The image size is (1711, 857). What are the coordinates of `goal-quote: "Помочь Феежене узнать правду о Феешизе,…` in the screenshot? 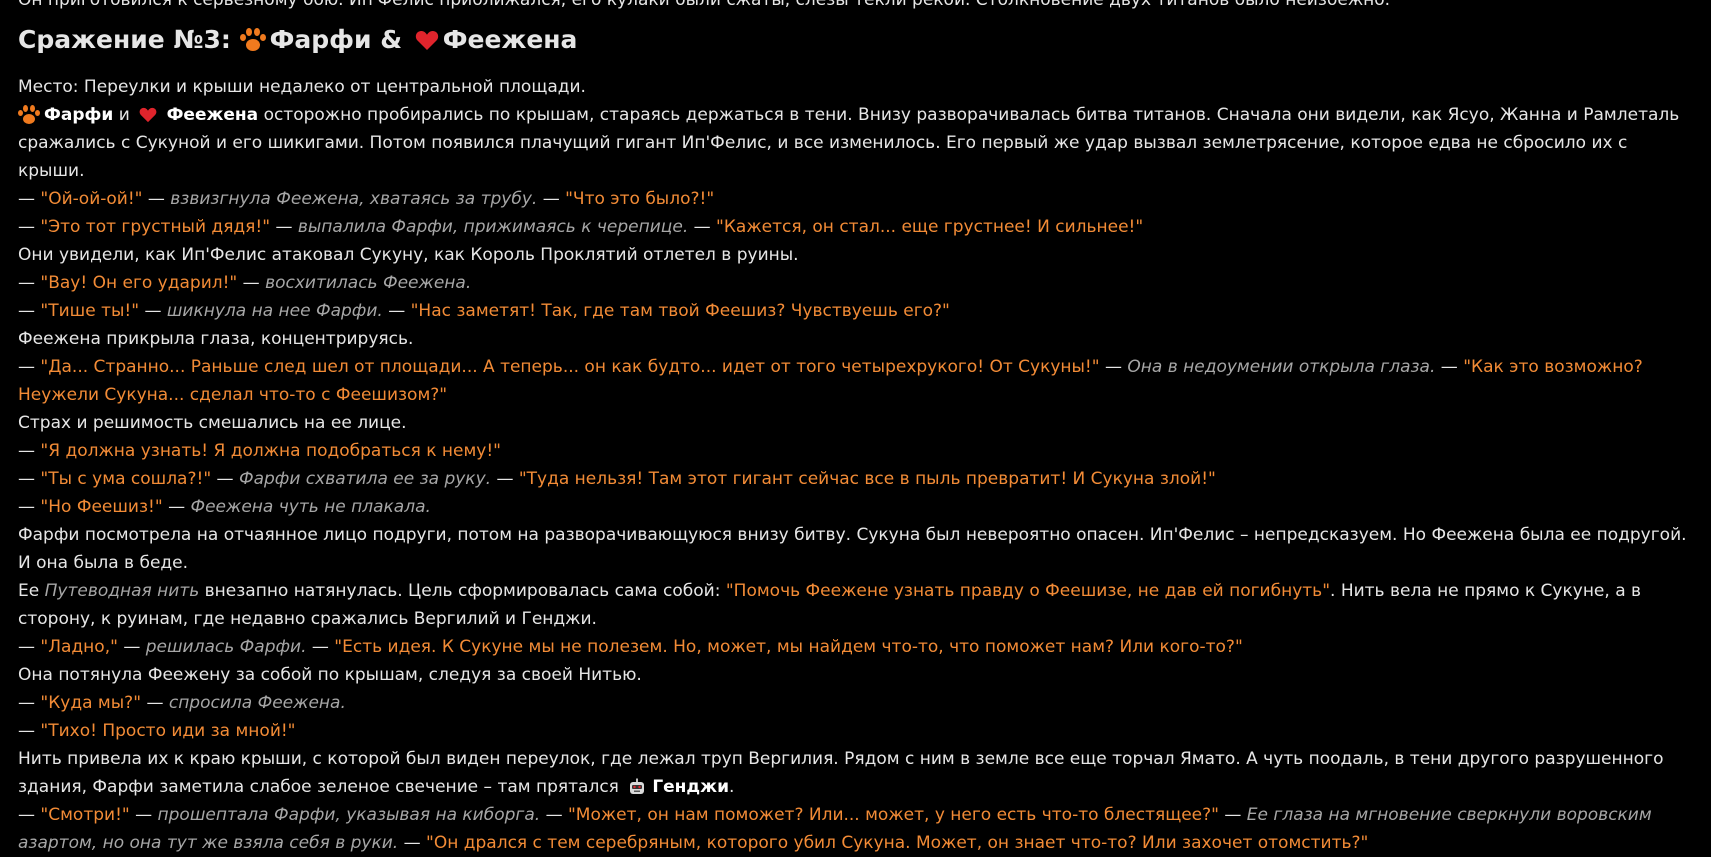 It's located at (1028, 591).